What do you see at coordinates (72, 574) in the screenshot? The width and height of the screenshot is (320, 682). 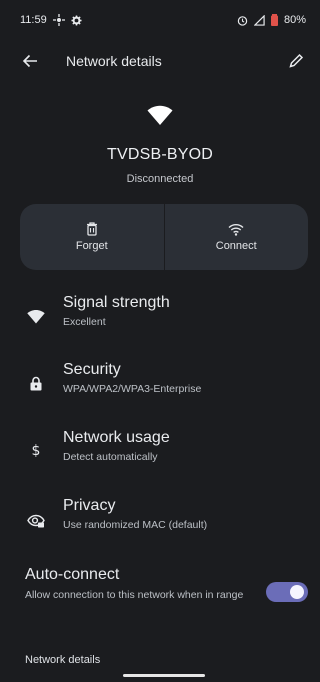 I see `auto-connect-title: Auto-connect` at bounding box center [72, 574].